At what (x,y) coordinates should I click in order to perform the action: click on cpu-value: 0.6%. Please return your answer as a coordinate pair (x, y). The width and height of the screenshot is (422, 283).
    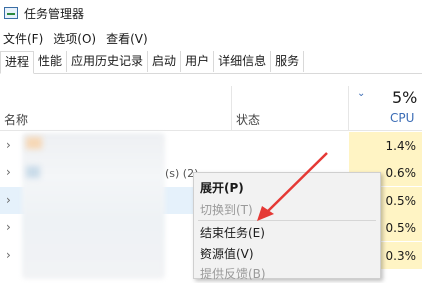
    Looking at the image, I should click on (401, 173).